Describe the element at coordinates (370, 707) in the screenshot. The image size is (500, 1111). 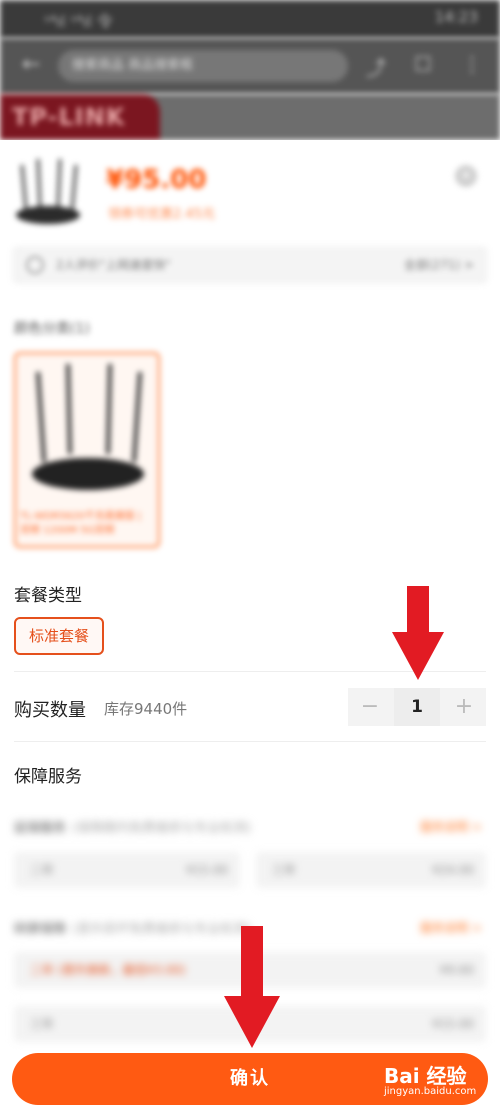
I see `minus-button: −` at that location.